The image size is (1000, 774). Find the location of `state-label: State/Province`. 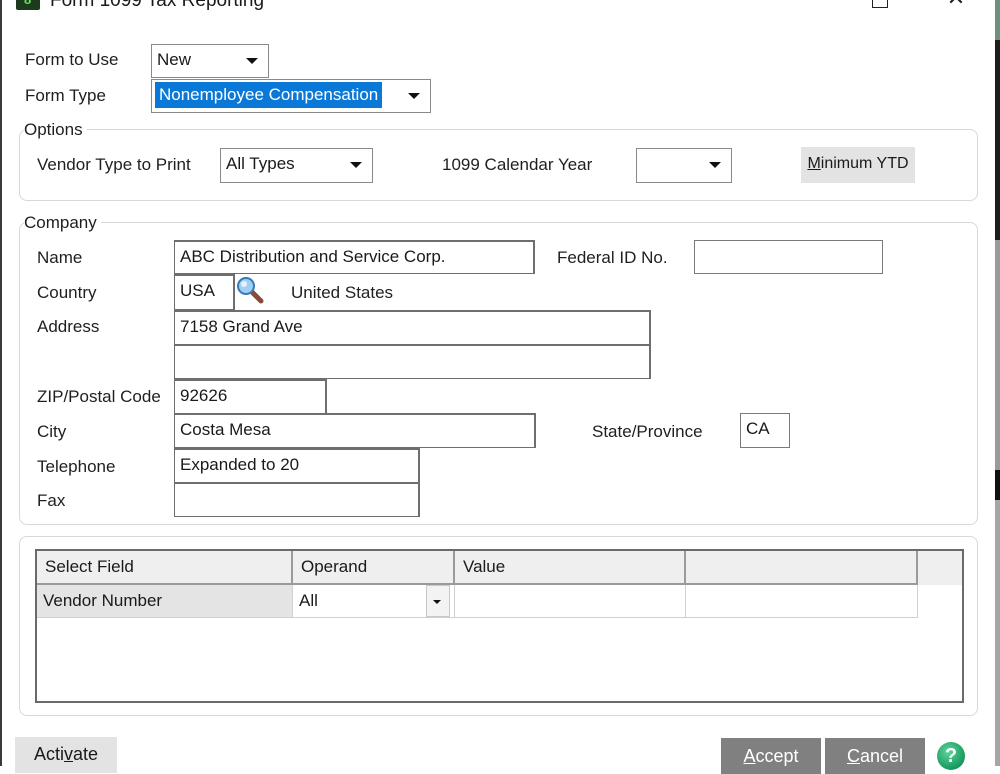

state-label: State/Province is located at coordinates (647, 431).